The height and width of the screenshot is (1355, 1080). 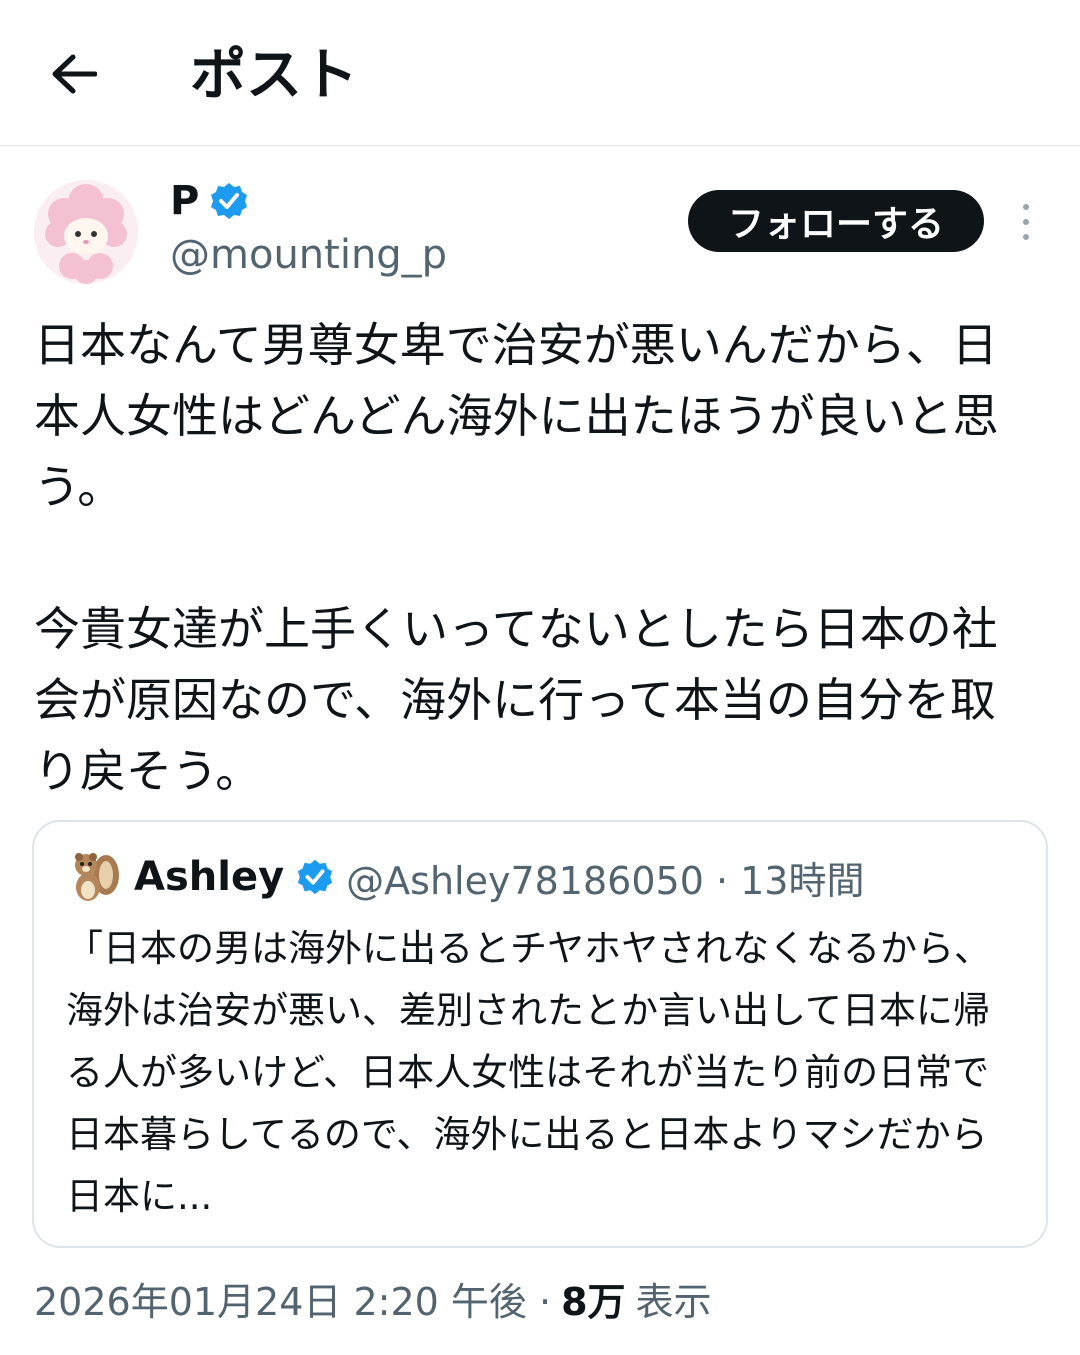 I want to click on follow-button: フォローする, so click(x=836, y=221).